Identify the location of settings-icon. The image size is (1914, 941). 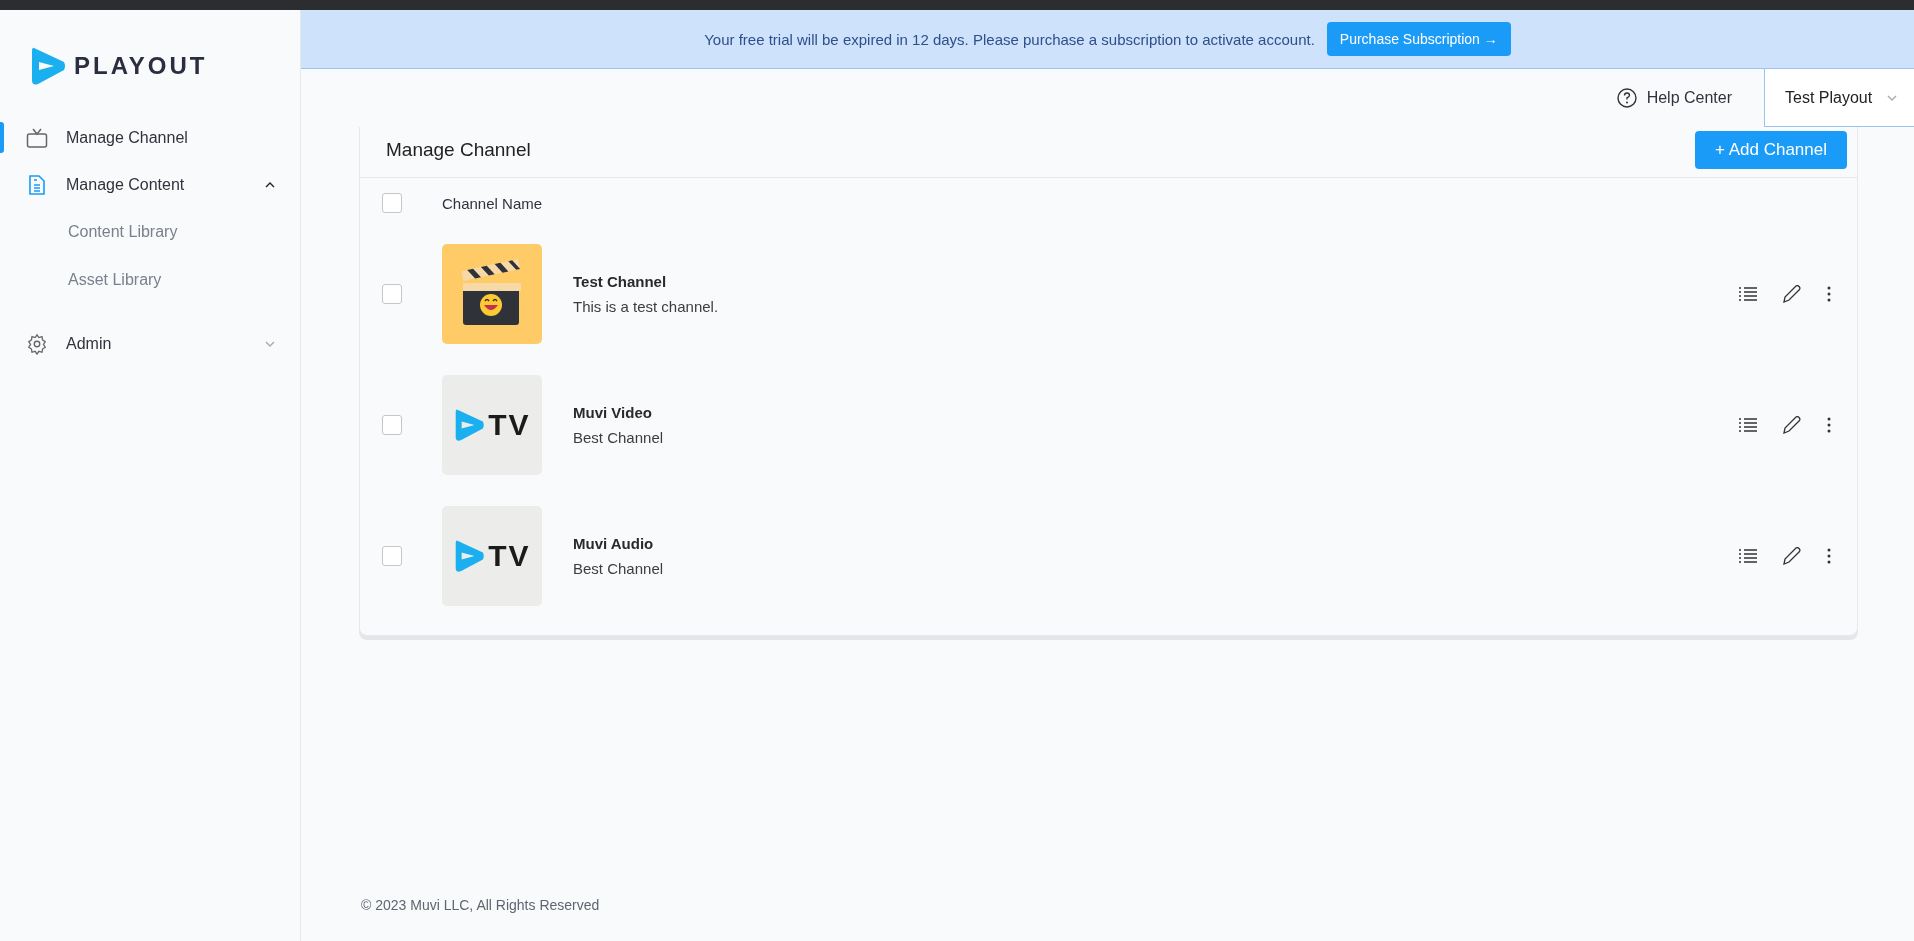
(37, 343).